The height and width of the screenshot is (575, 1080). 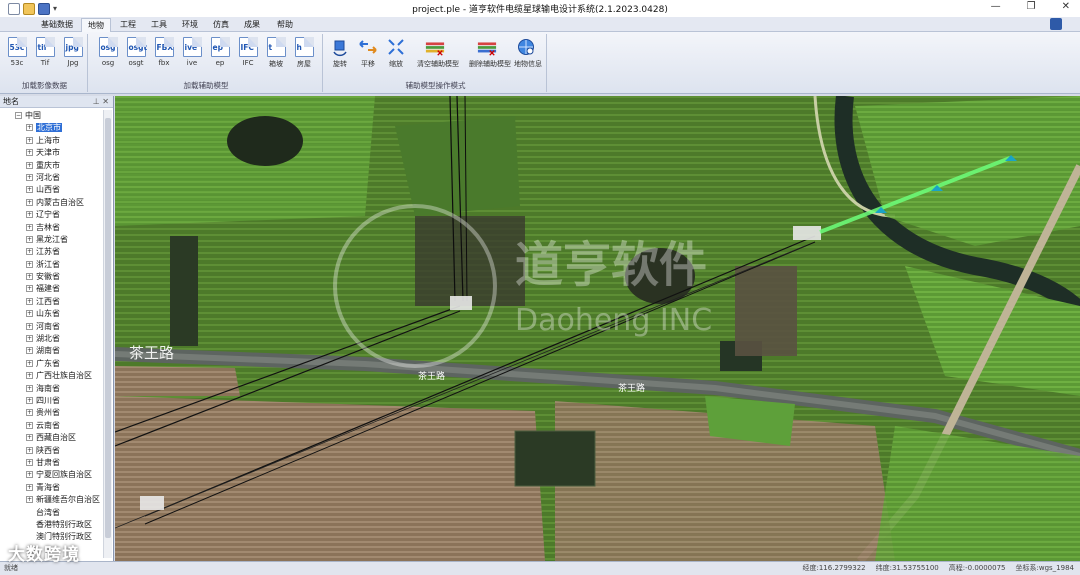 I want to click on tab-environment: 环境, so click(x=190, y=25).